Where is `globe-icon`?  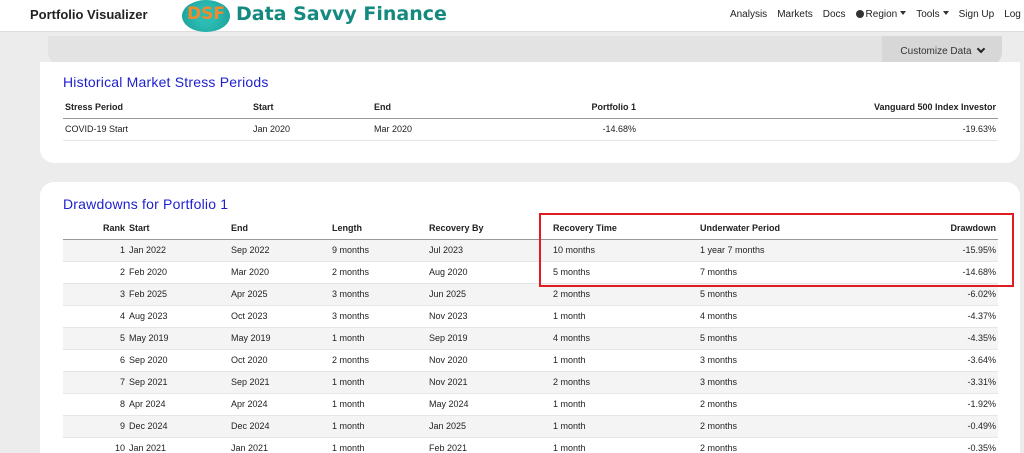
globe-icon is located at coordinates (859, 14).